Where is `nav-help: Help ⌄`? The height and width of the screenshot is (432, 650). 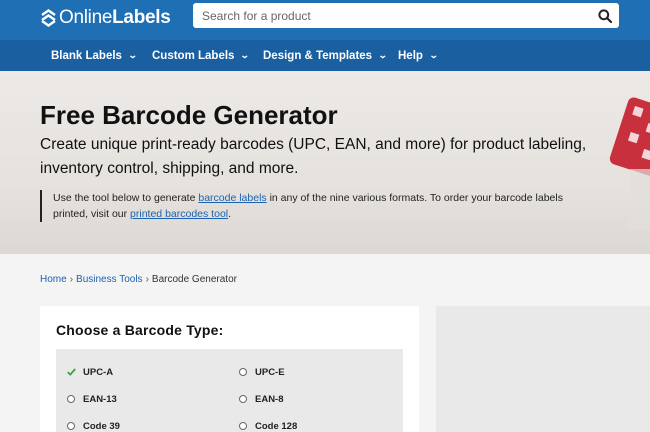
nav-help: Help ⌄ is located at coordinates (418, 55).